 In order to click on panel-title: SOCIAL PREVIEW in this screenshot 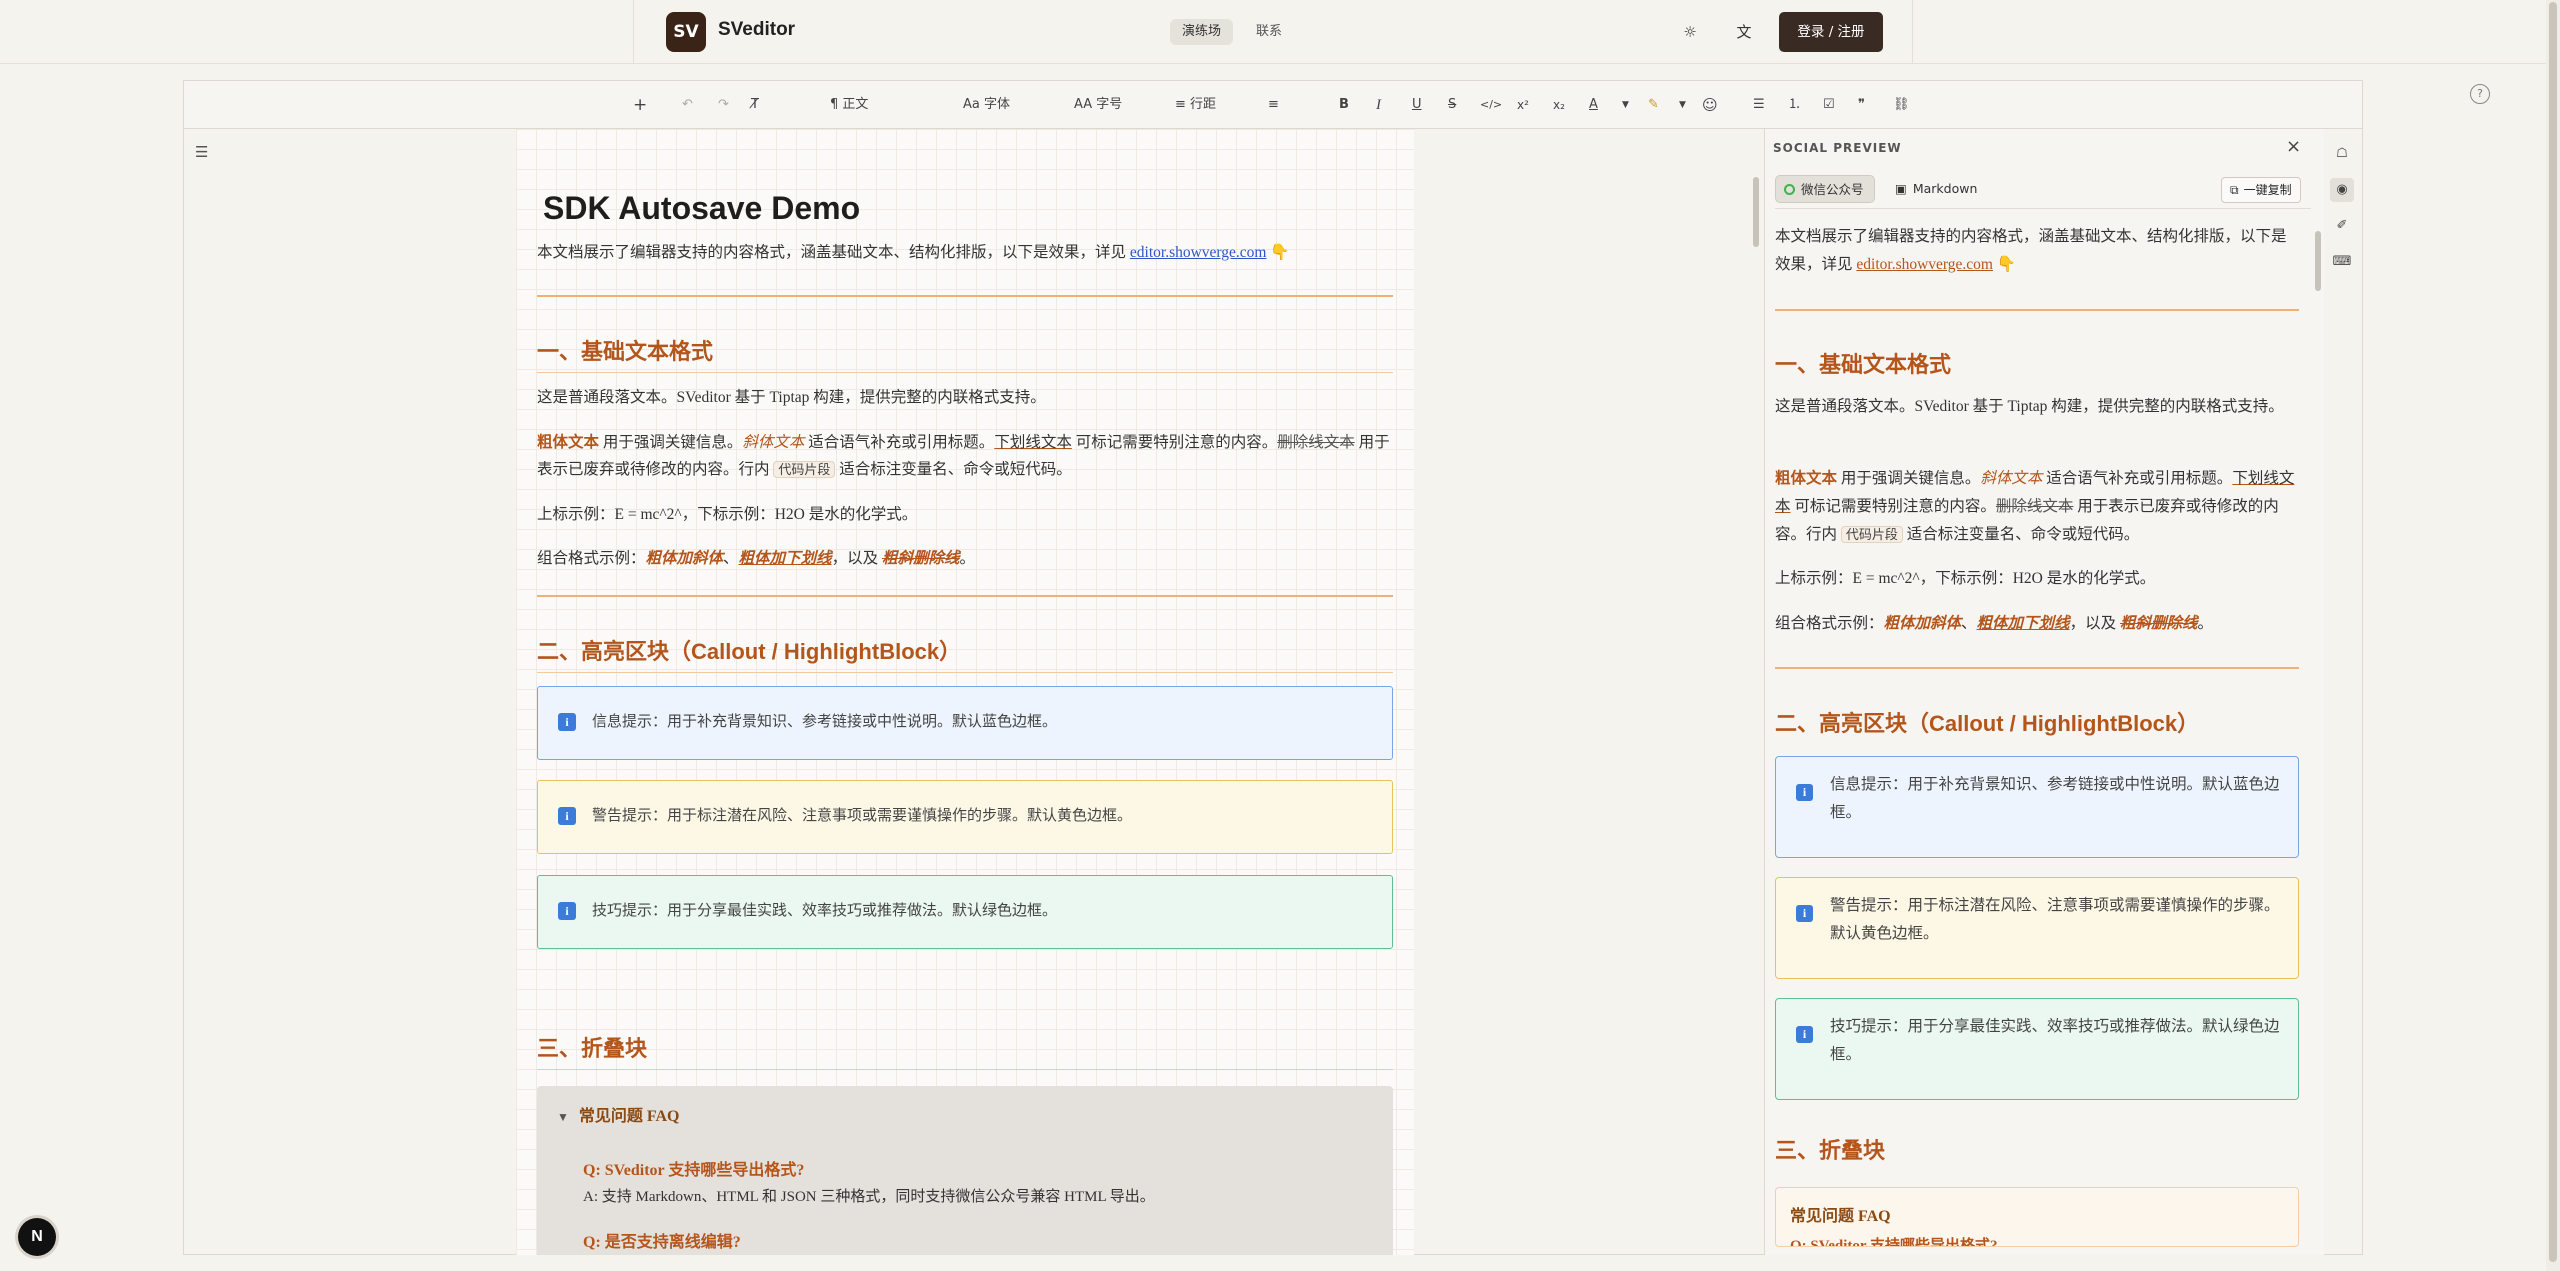, I will do `click(1837, 148)`.